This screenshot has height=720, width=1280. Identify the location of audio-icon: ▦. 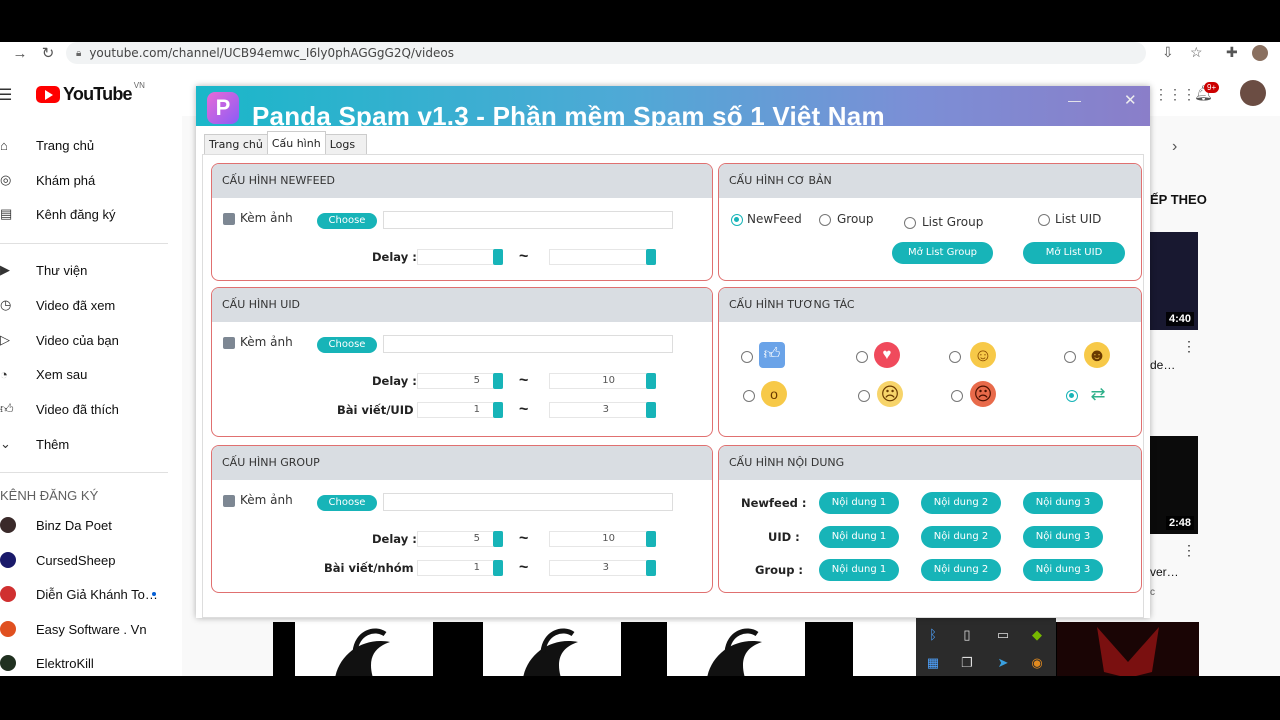
(933, 663).